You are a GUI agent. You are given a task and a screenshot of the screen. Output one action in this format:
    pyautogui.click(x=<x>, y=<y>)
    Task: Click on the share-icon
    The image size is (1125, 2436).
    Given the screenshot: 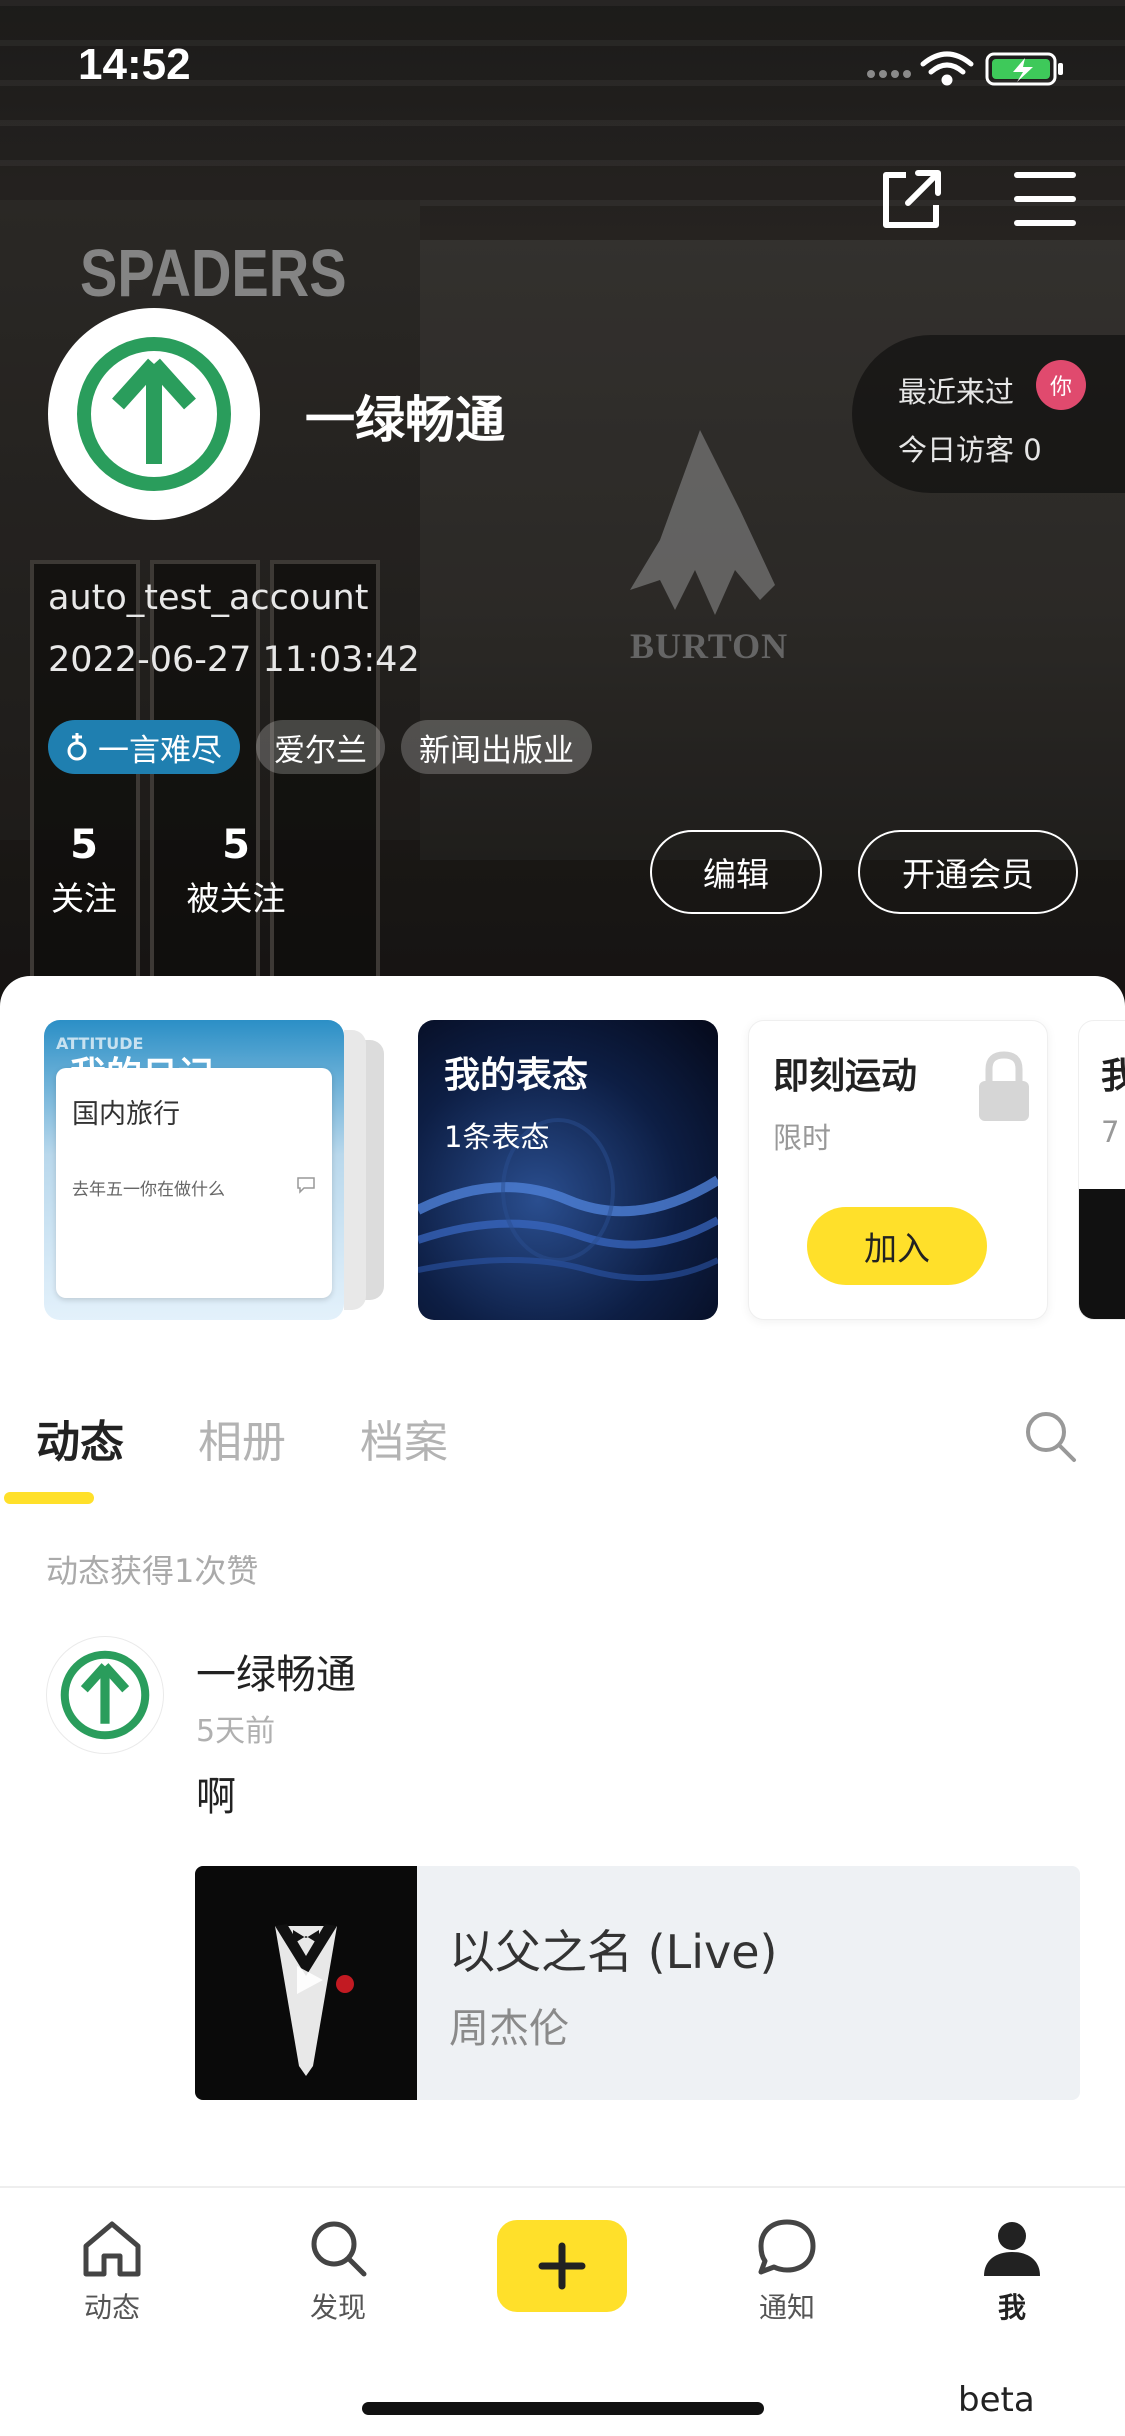 What is the action you would take?
    pyautogui.click(x=911, y=200)
    